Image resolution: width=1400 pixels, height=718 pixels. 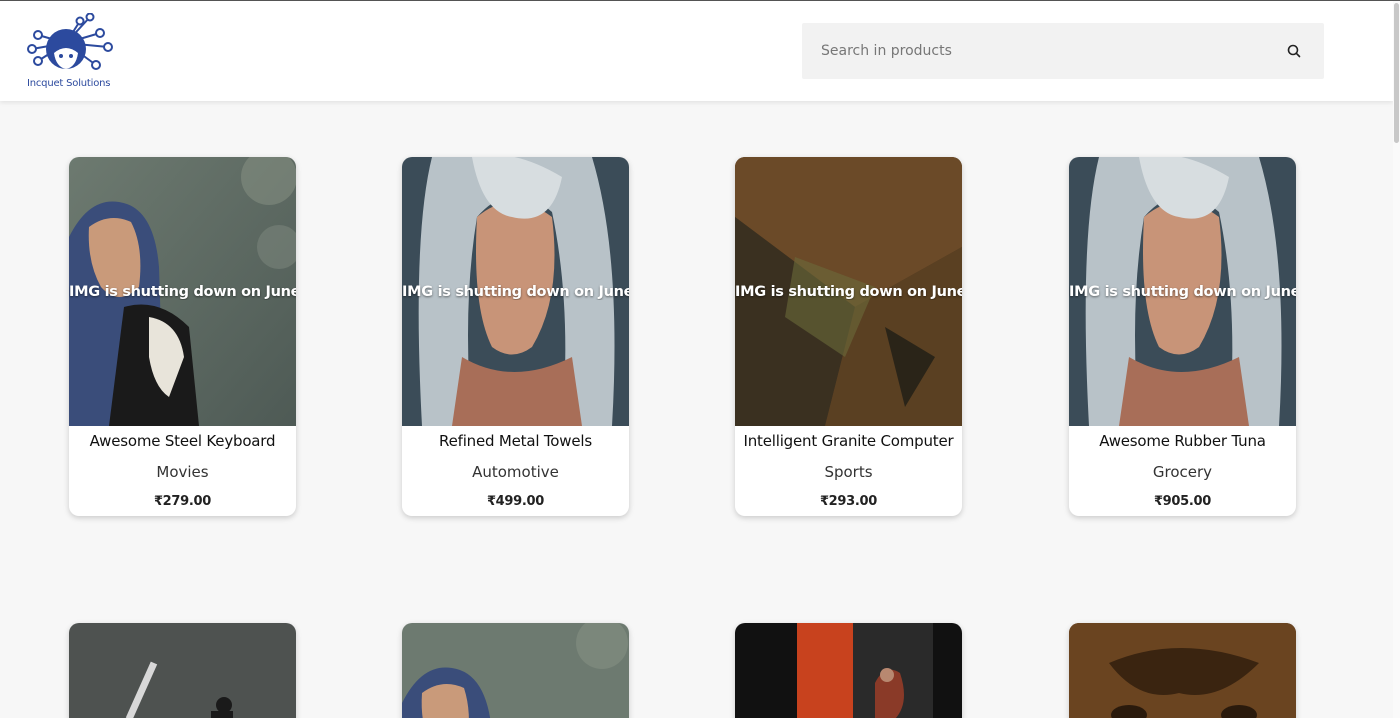 I want to click on product-price: ₹279.00, so click(x=182, y=501).